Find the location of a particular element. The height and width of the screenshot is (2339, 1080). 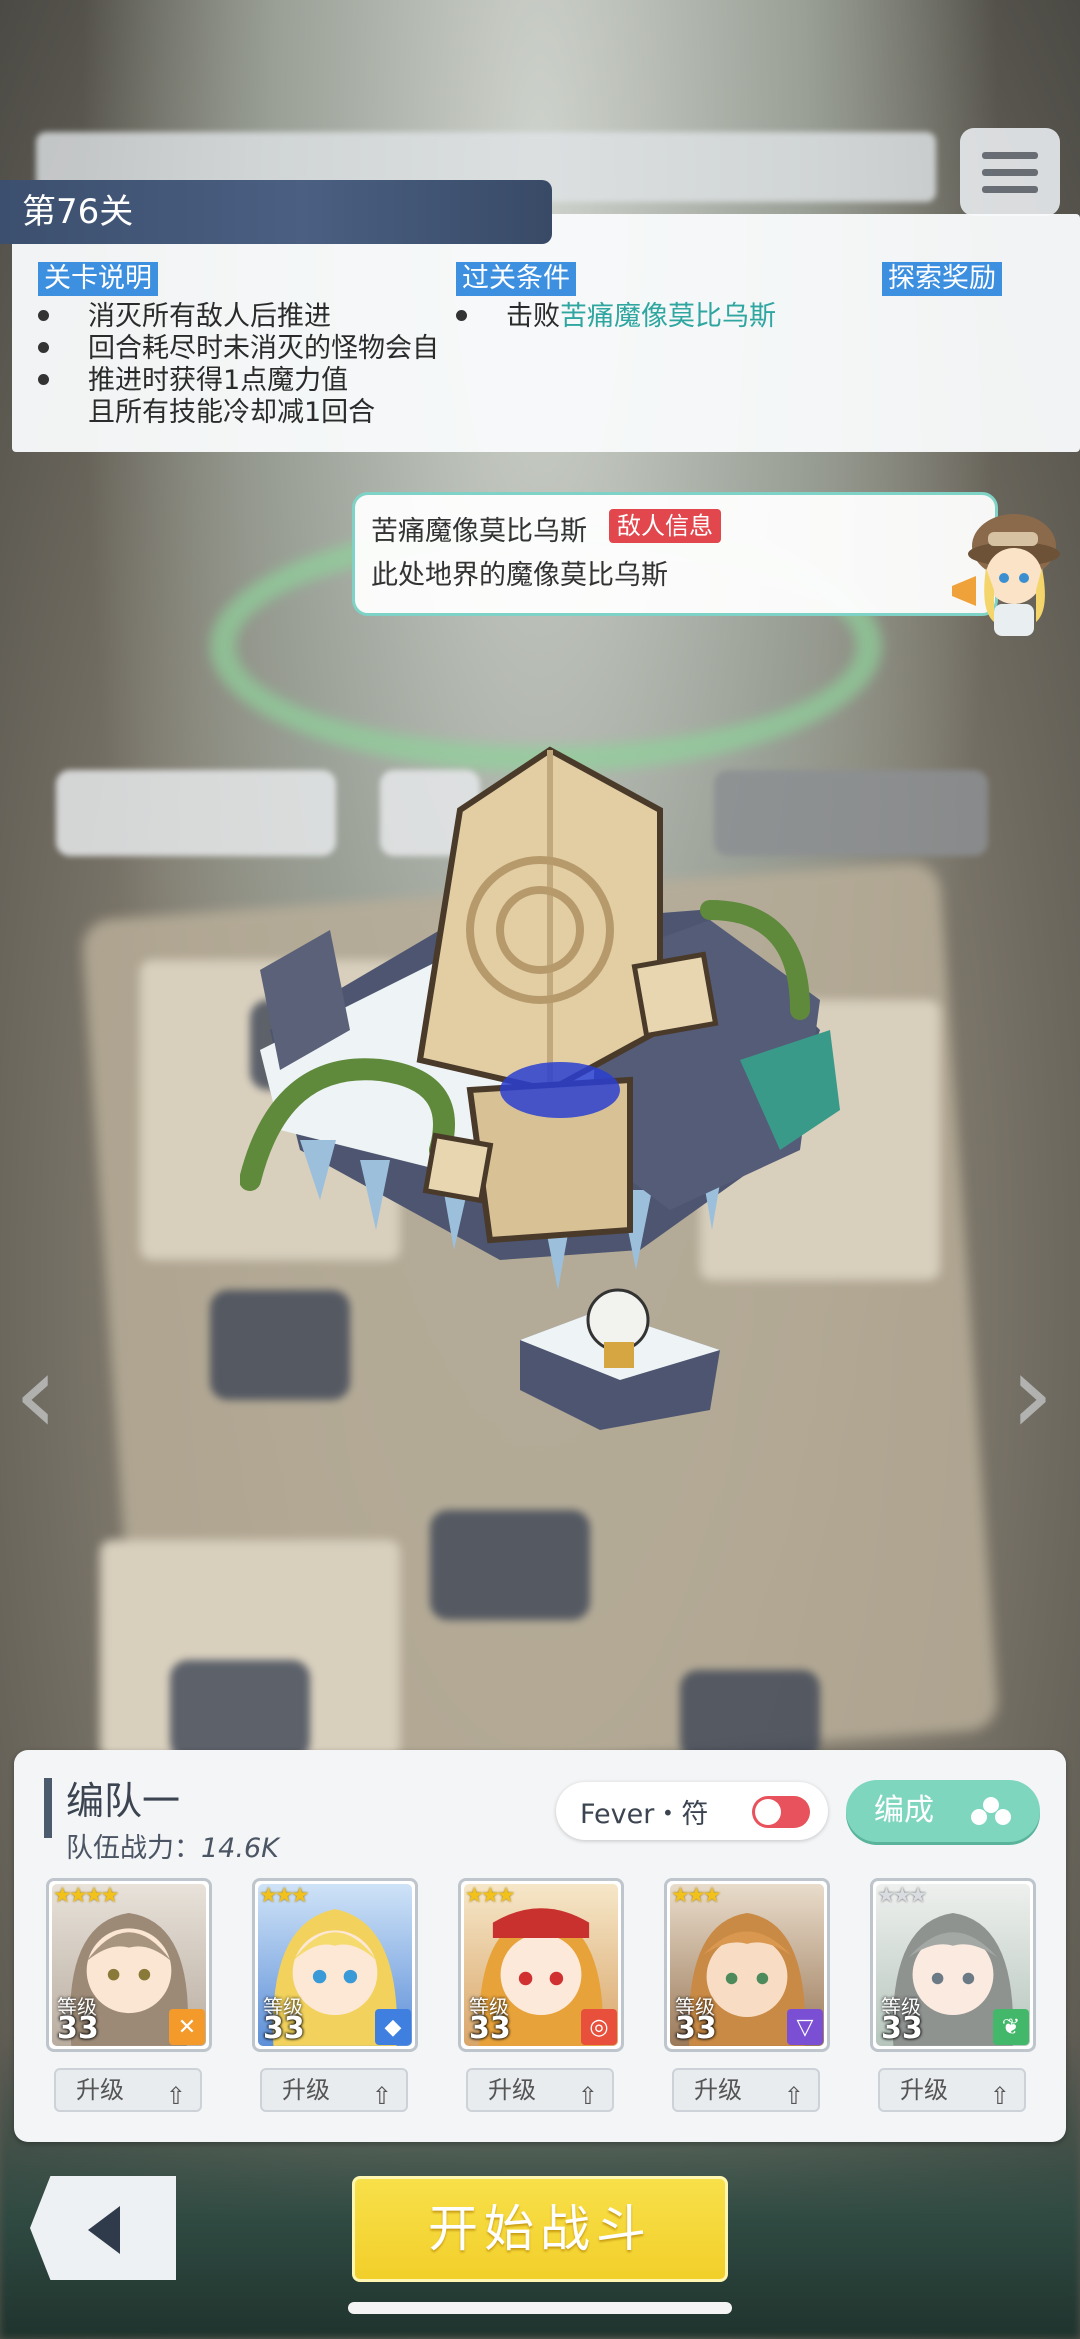

character-card: ★★★ 等级 33 ◎ is located at coordinates (541, 1965).